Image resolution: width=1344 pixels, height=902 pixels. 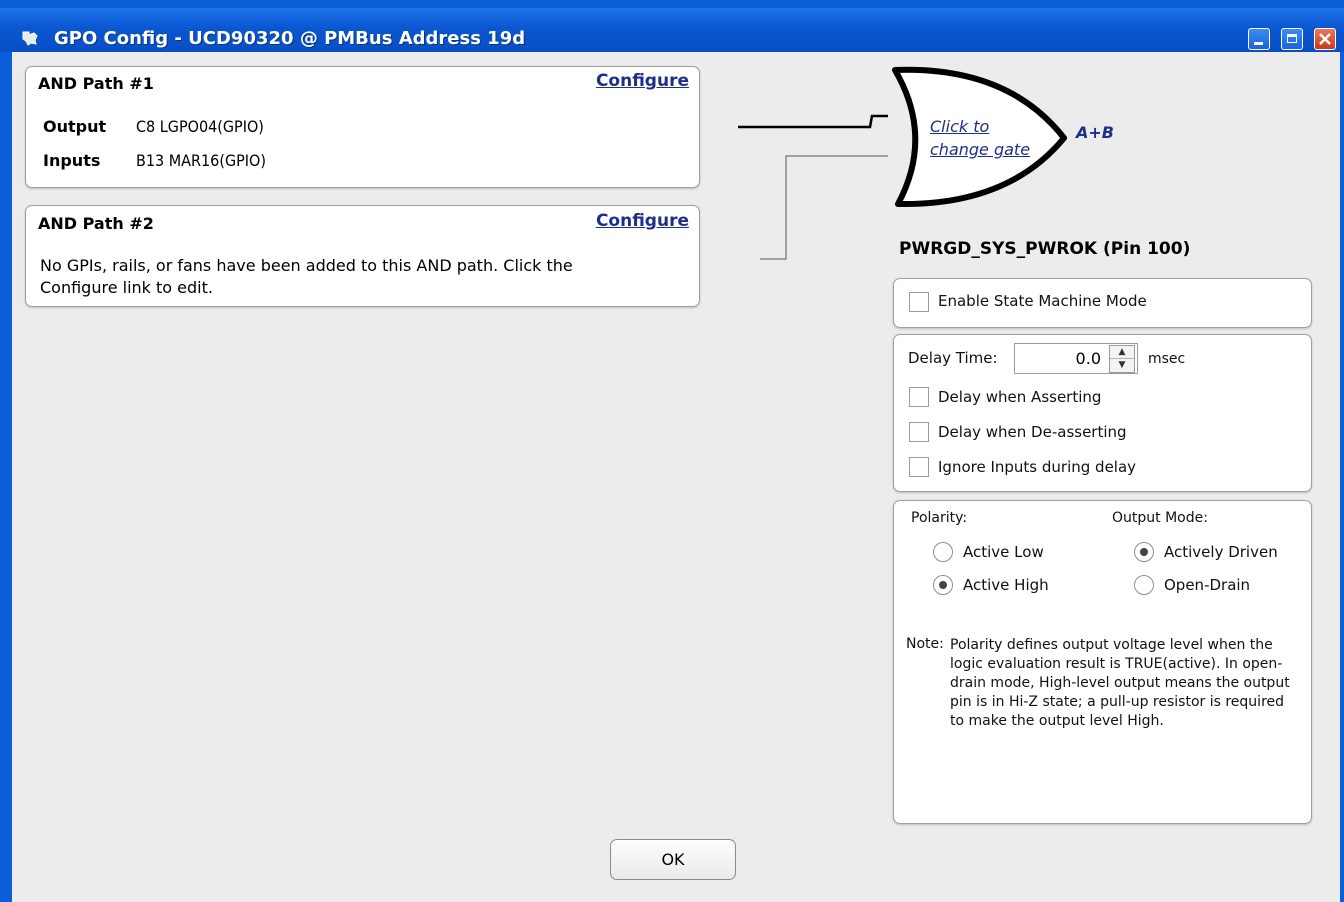 I want to click on gate-expression: A+B, so click(x=1095, y=132).